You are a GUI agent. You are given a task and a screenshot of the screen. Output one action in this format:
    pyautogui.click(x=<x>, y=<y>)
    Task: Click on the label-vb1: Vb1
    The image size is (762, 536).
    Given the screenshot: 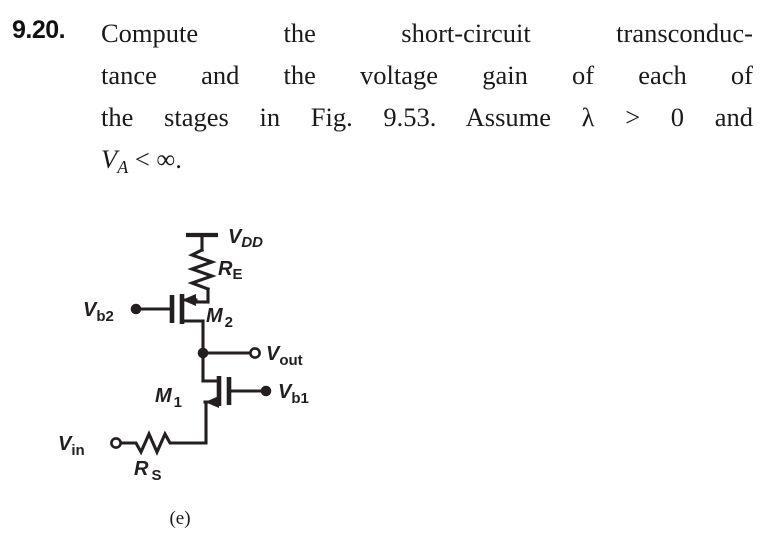 What is the action you would take?
    pyautogui.click(x=293, y=394)
    